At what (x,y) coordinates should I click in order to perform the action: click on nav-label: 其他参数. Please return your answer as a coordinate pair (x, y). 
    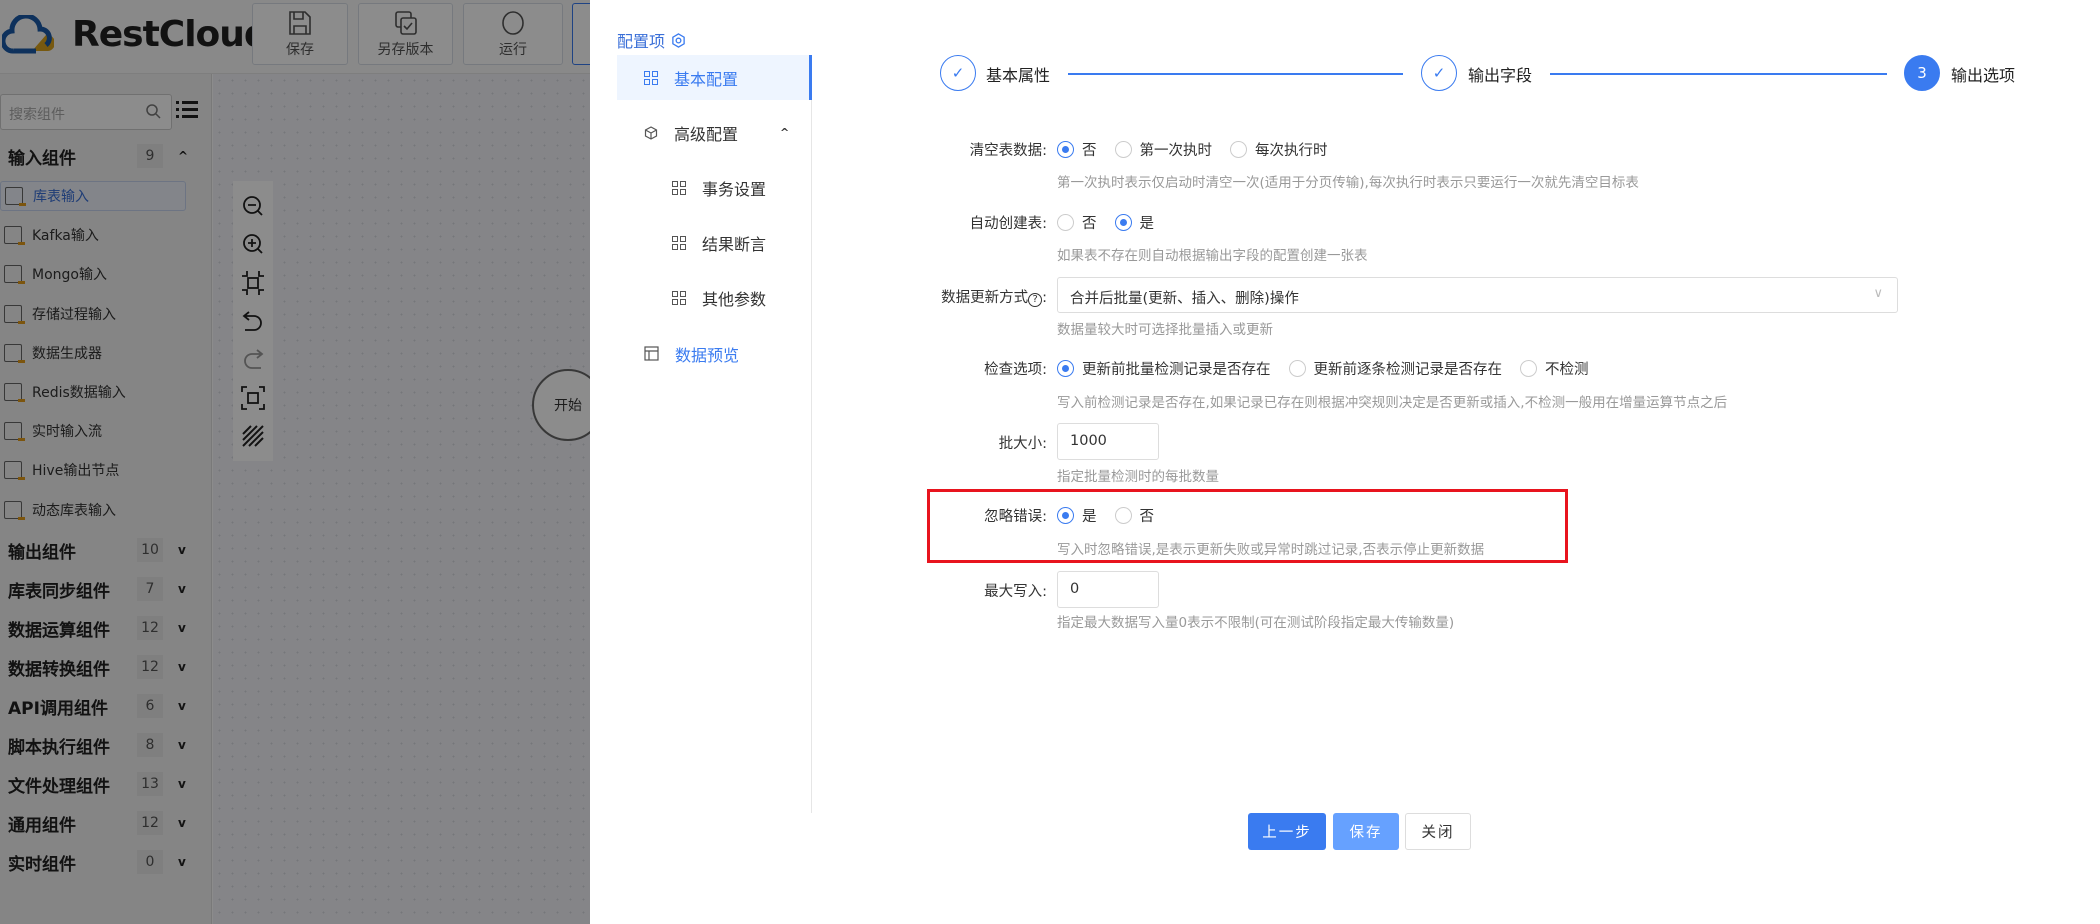
    Looking at the image, I should click on (734, 299).